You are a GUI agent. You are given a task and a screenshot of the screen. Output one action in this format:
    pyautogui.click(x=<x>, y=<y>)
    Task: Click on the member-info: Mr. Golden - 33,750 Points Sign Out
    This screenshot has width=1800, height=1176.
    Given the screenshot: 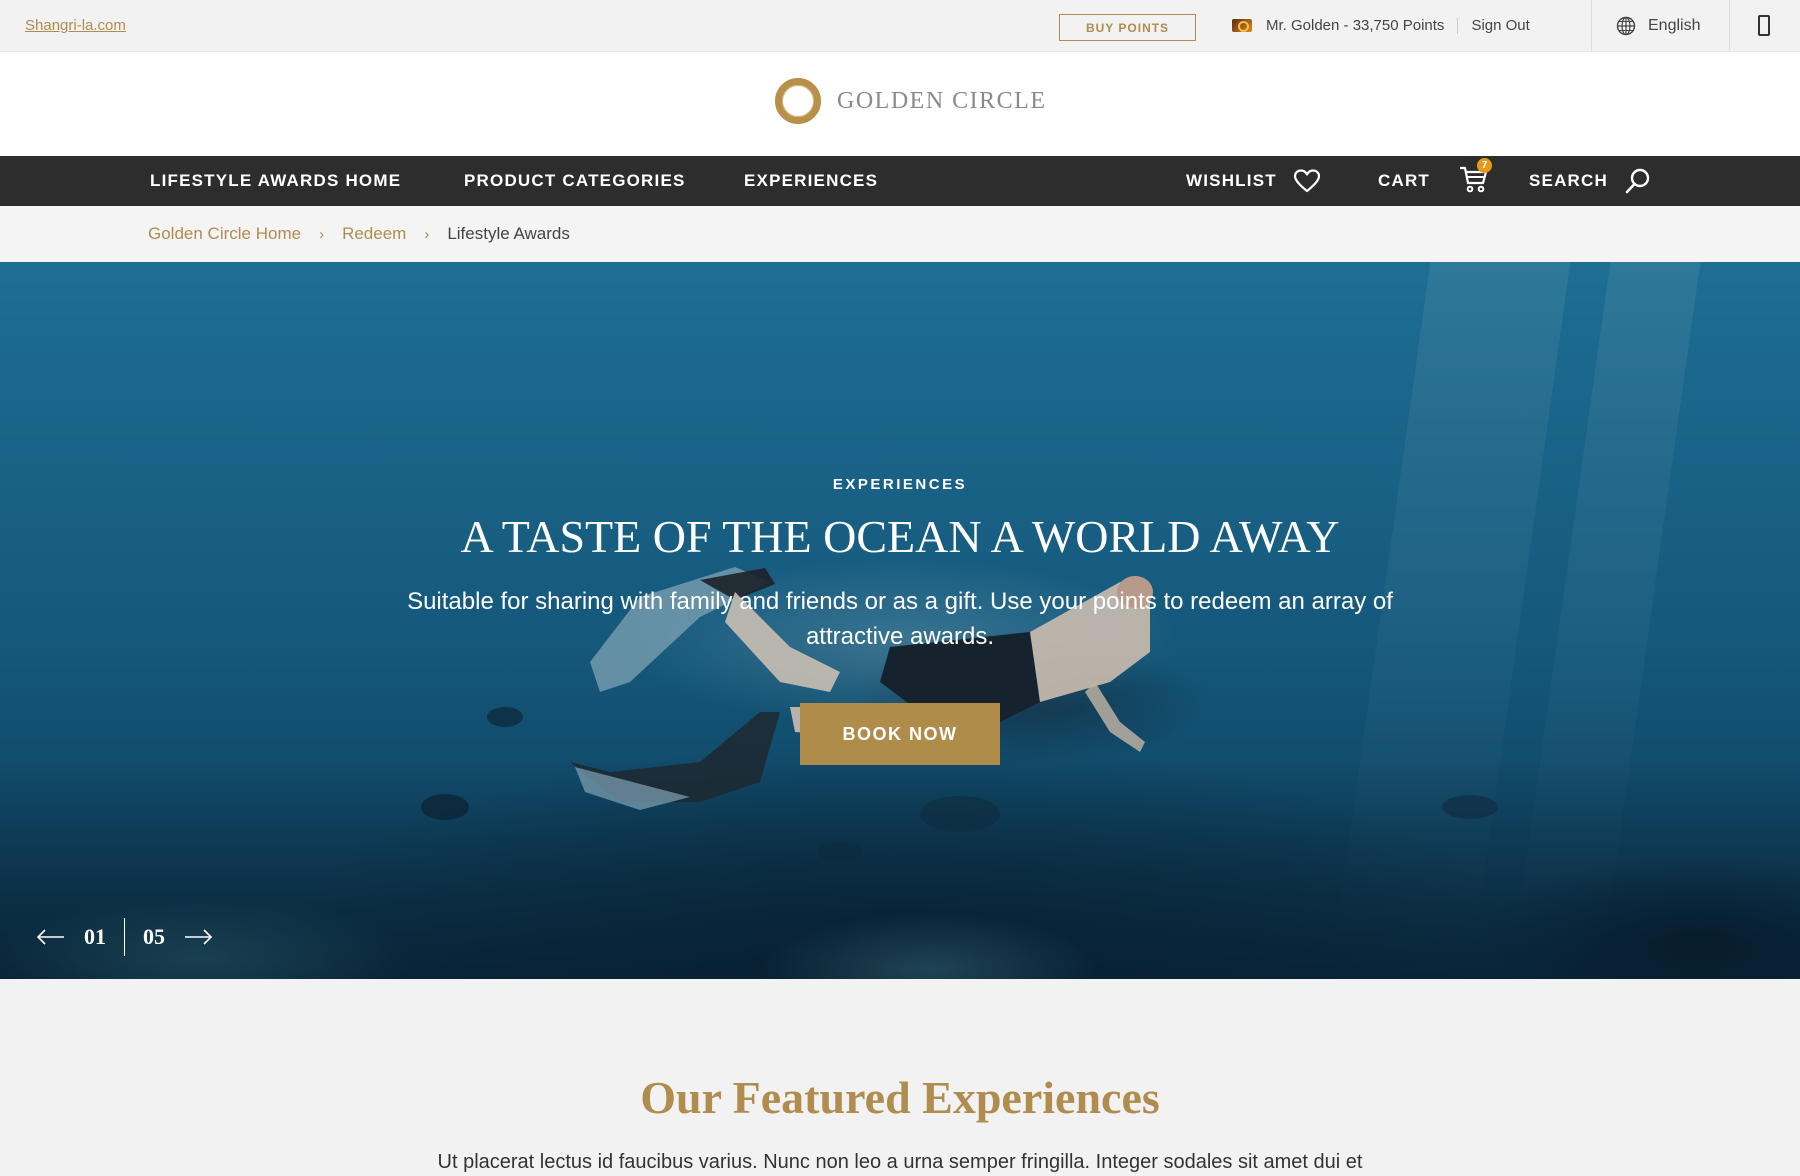 What is the action you would take?
    pyautogui.click(x=1381, y=25)
    